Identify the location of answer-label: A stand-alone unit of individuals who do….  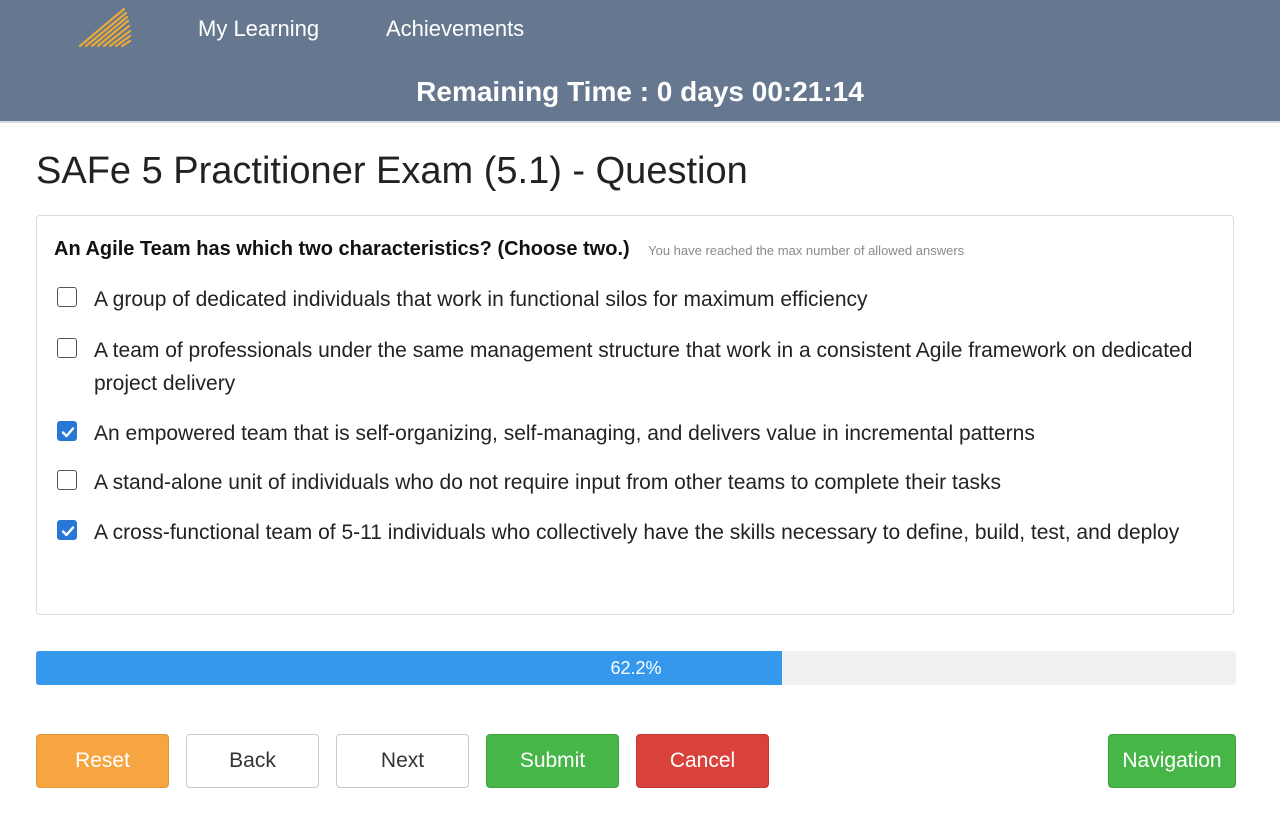
(659, 482).